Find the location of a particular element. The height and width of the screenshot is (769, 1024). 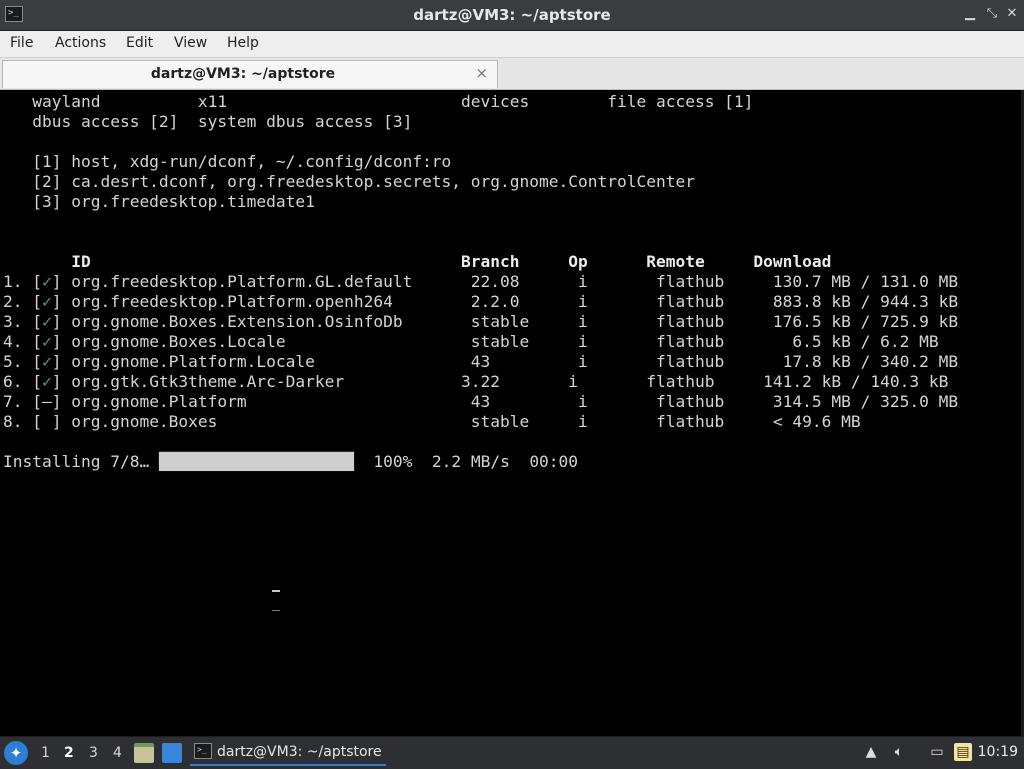

menu-file: File is located at coordinates (21, 43).